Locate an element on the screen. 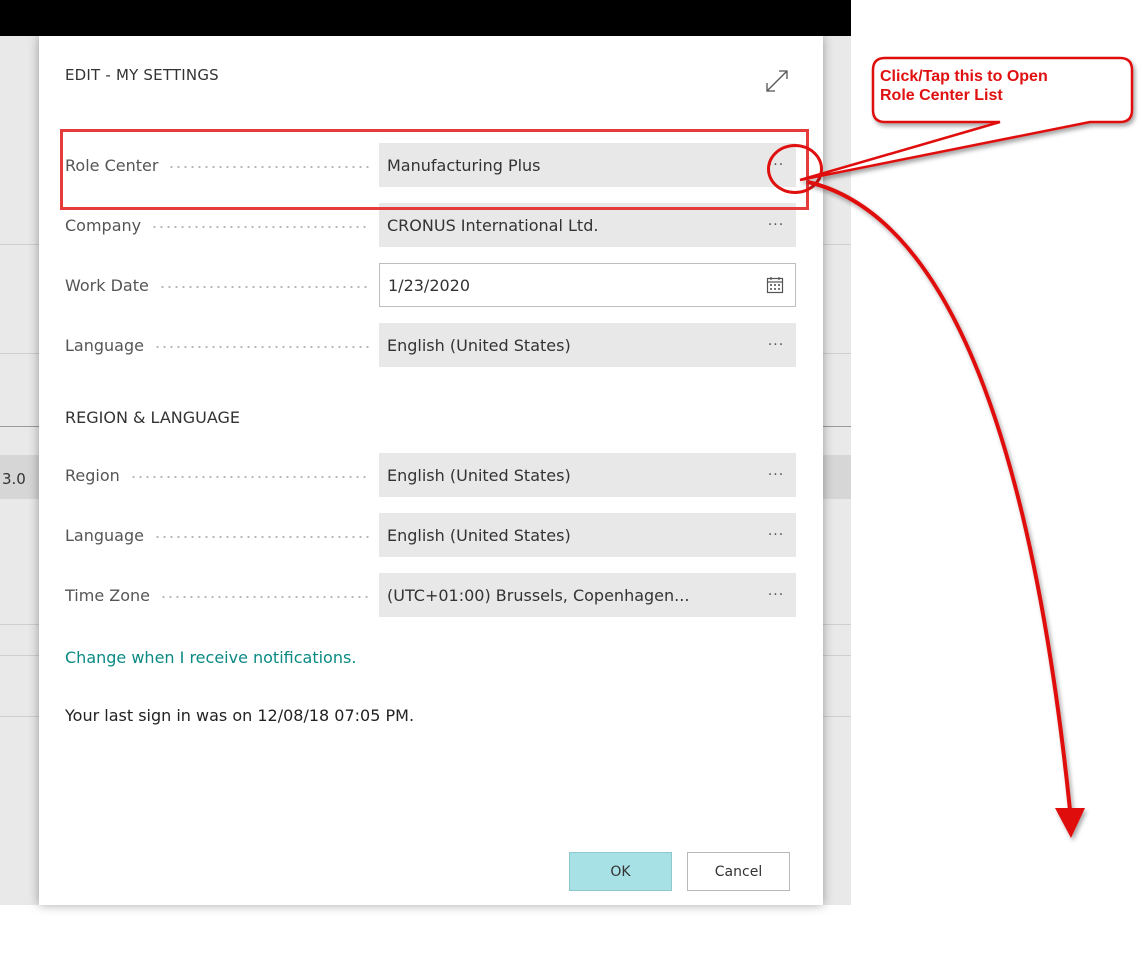 The image size is (1143, 958). cancel-button: Cancel is located at coordinates (738, 871).